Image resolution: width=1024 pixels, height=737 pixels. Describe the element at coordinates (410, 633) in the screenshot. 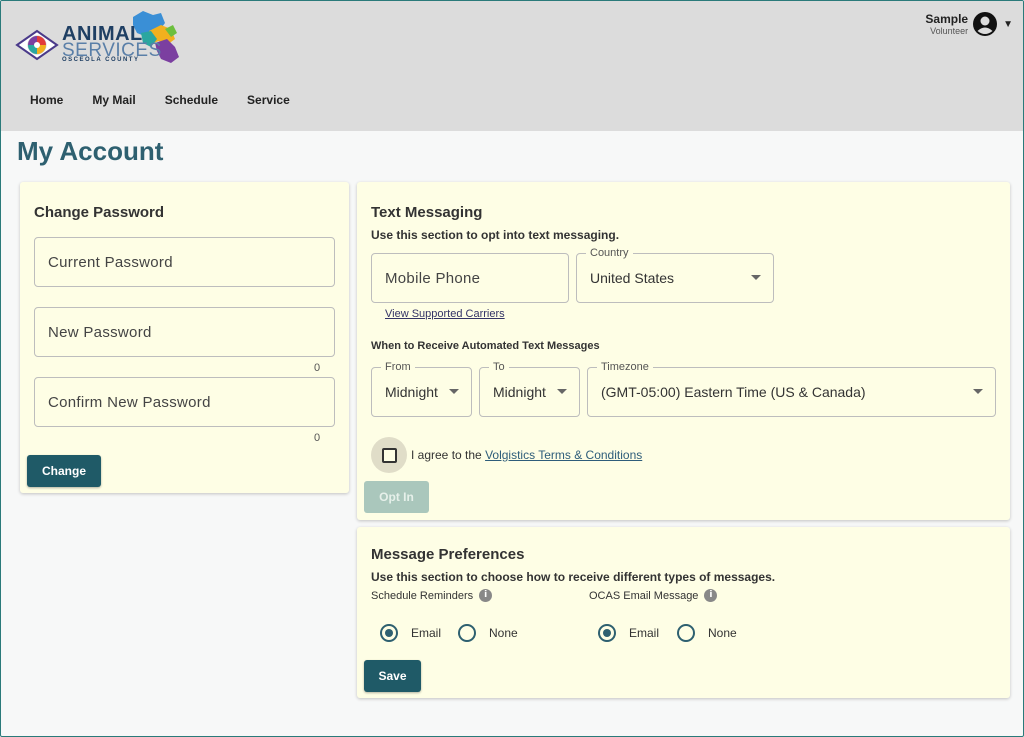

I see `schedule-reminders-email-radio: Email` at that location.